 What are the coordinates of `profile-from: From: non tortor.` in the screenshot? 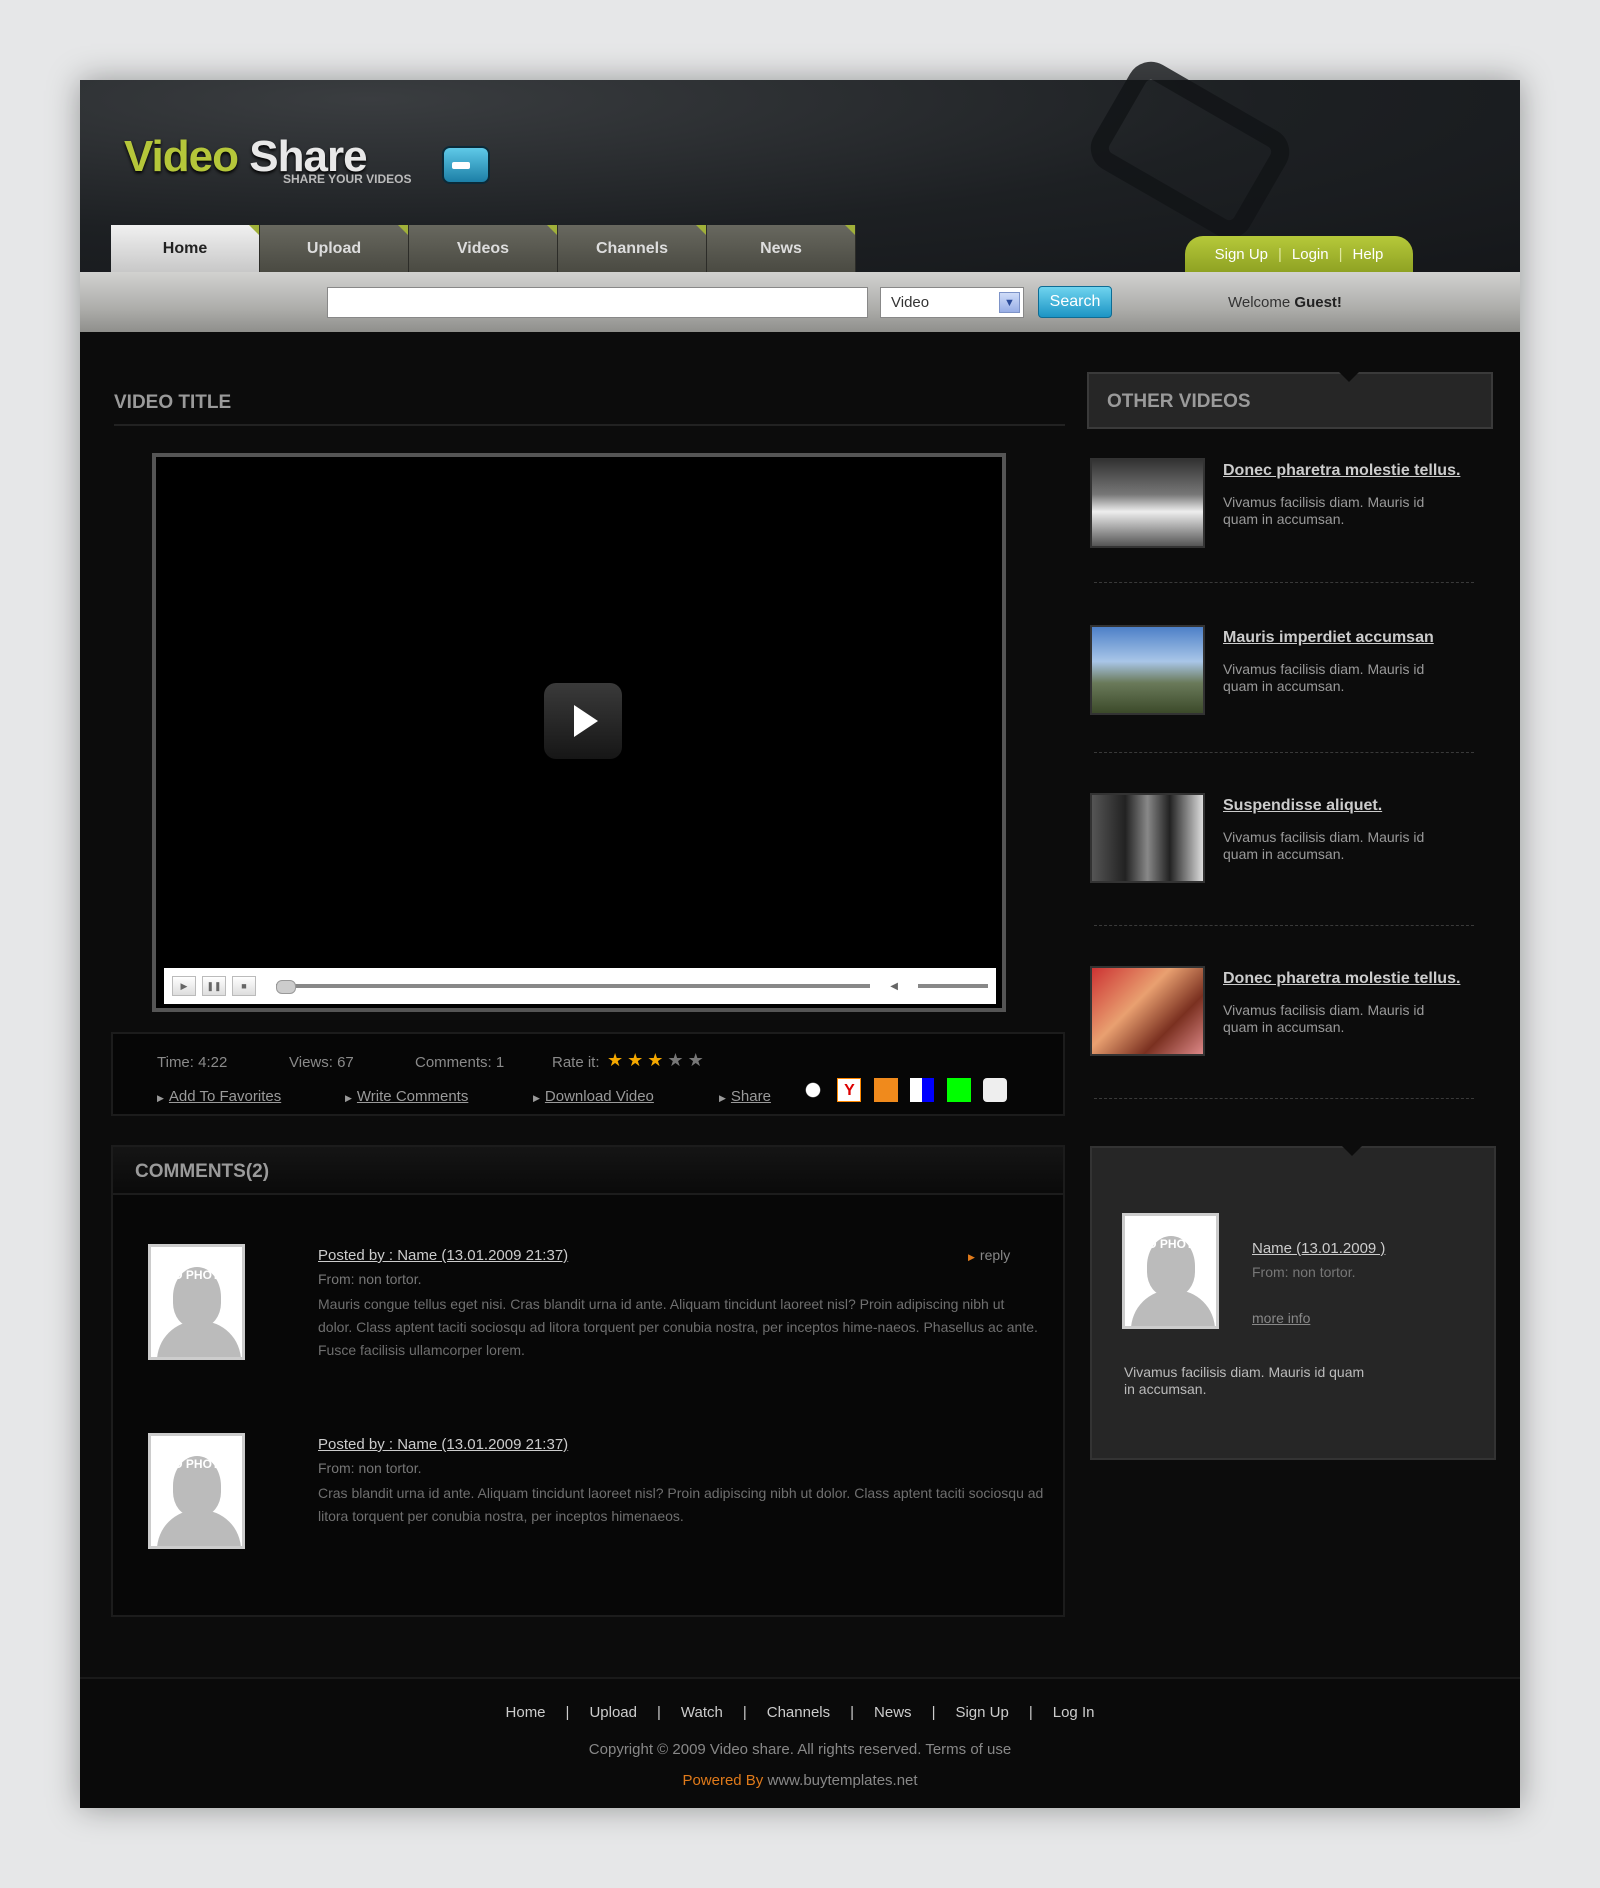 It's located at (1304, 1272).